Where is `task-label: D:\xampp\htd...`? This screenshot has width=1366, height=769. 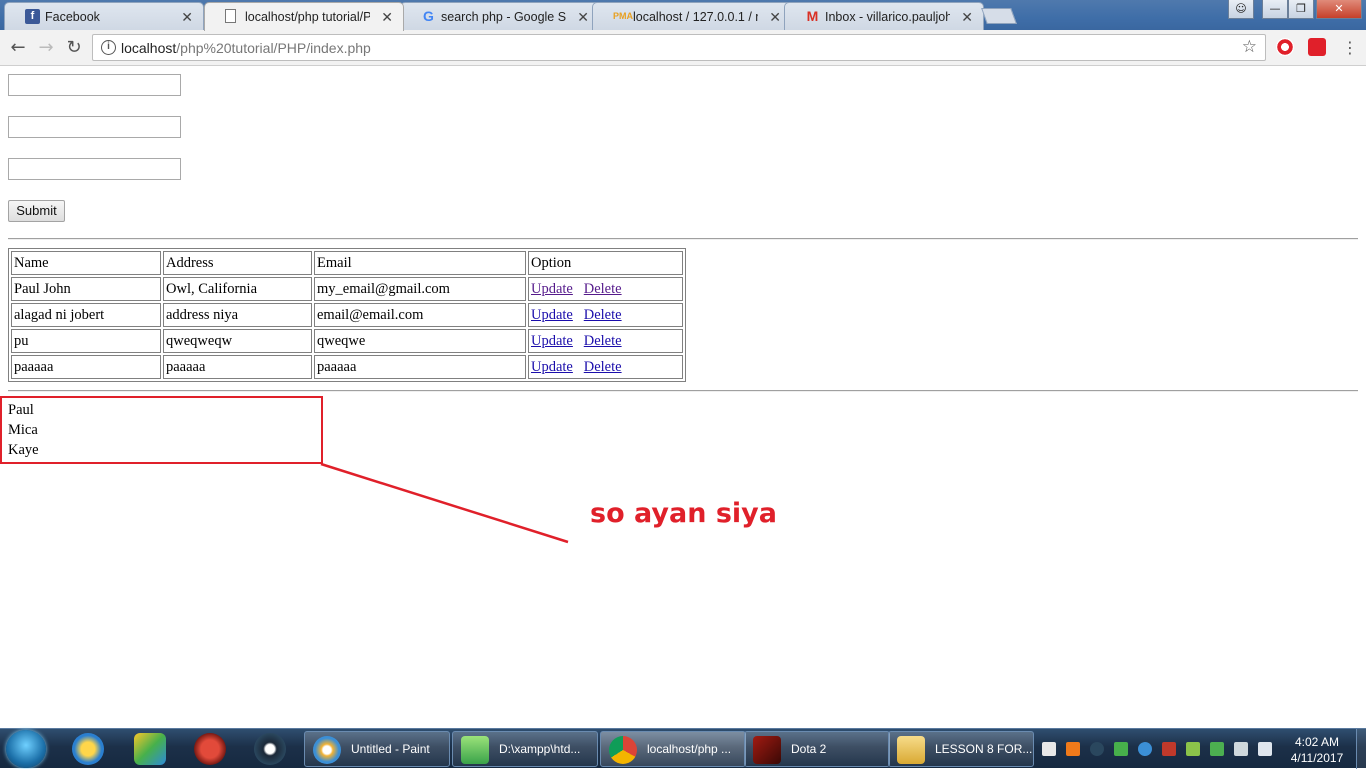
task-label: D:\xampp\htd... is located at coordinates (540, 749).